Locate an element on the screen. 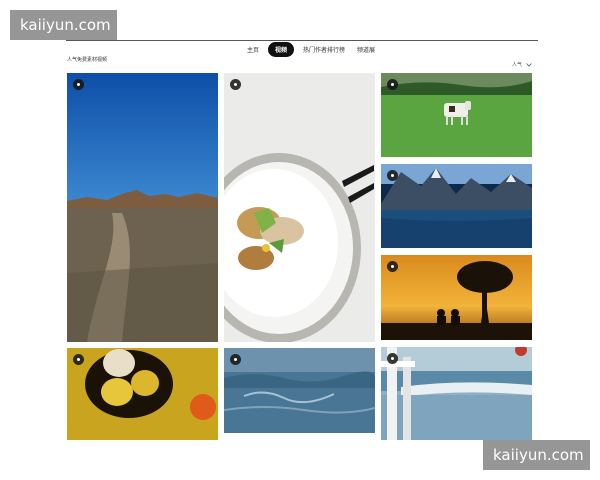 This screenshot has height=480, width=600. cow-pasture-thumbnail is located at coordinates (456, 115).